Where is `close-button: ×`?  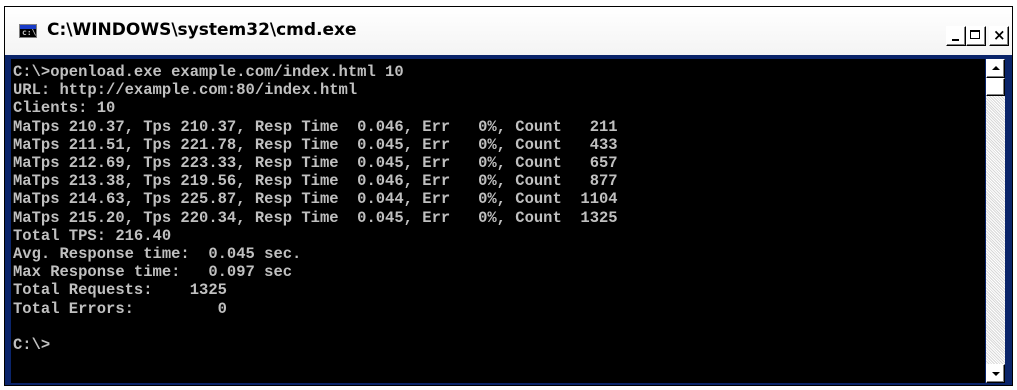
close-button: × is located at coordinates (999, 36).